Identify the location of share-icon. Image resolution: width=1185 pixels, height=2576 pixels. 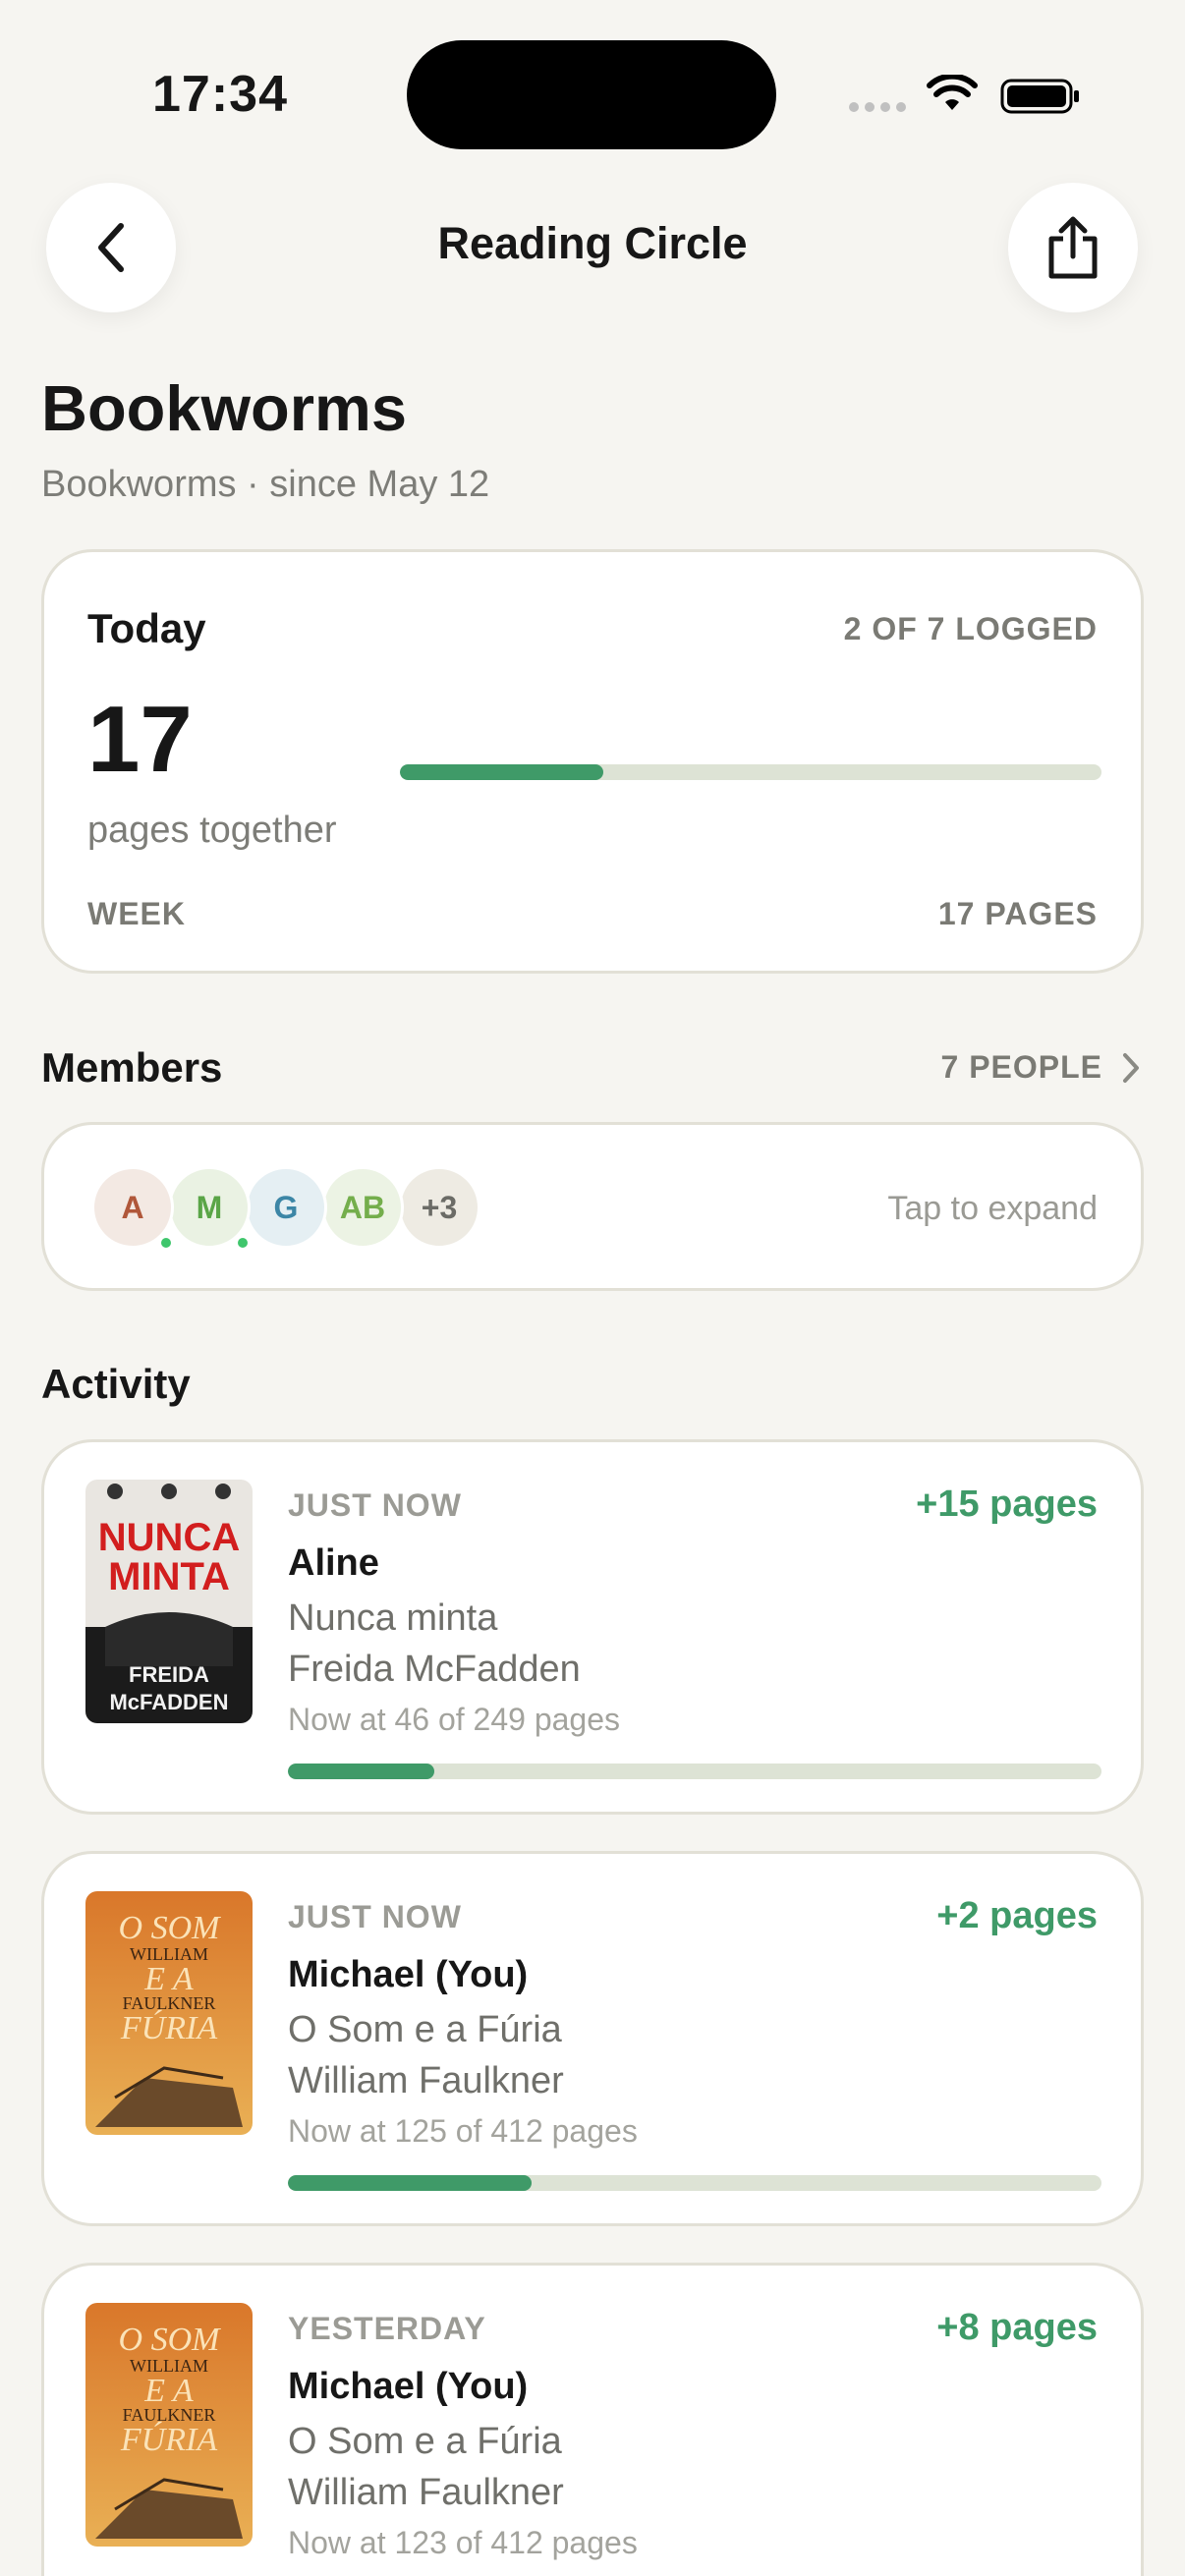
(1073, 247).